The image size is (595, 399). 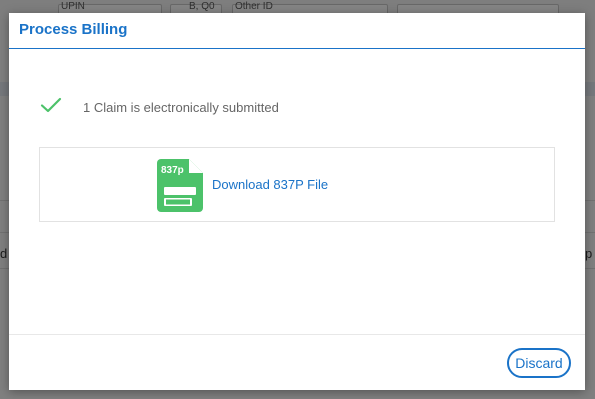 I want to click on dialog-header: Process Billing, so click(x=297, y=31).